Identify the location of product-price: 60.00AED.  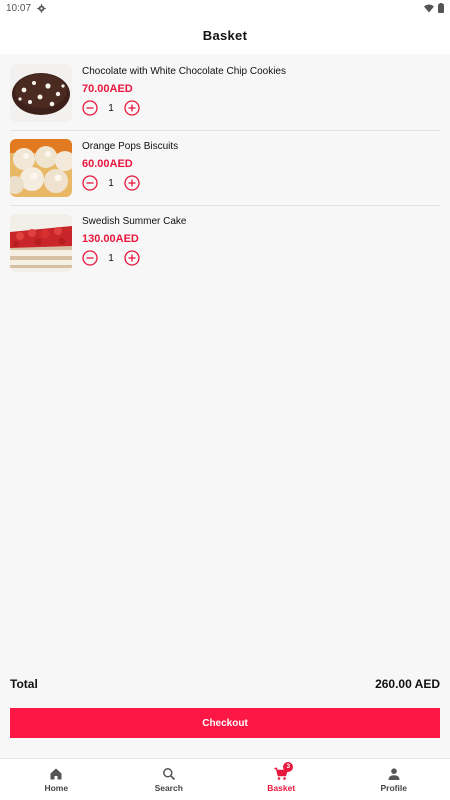
(107, 164).